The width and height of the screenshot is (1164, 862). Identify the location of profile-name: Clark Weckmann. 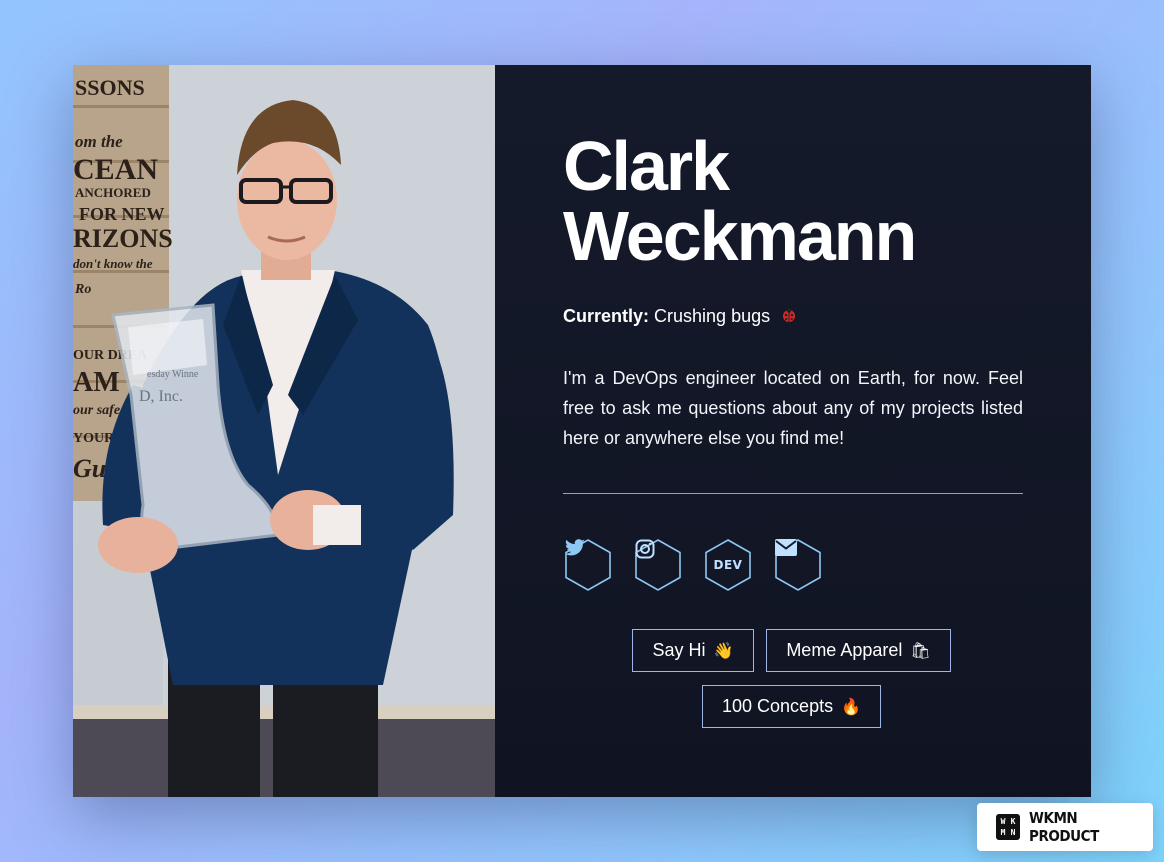
(773, 201).